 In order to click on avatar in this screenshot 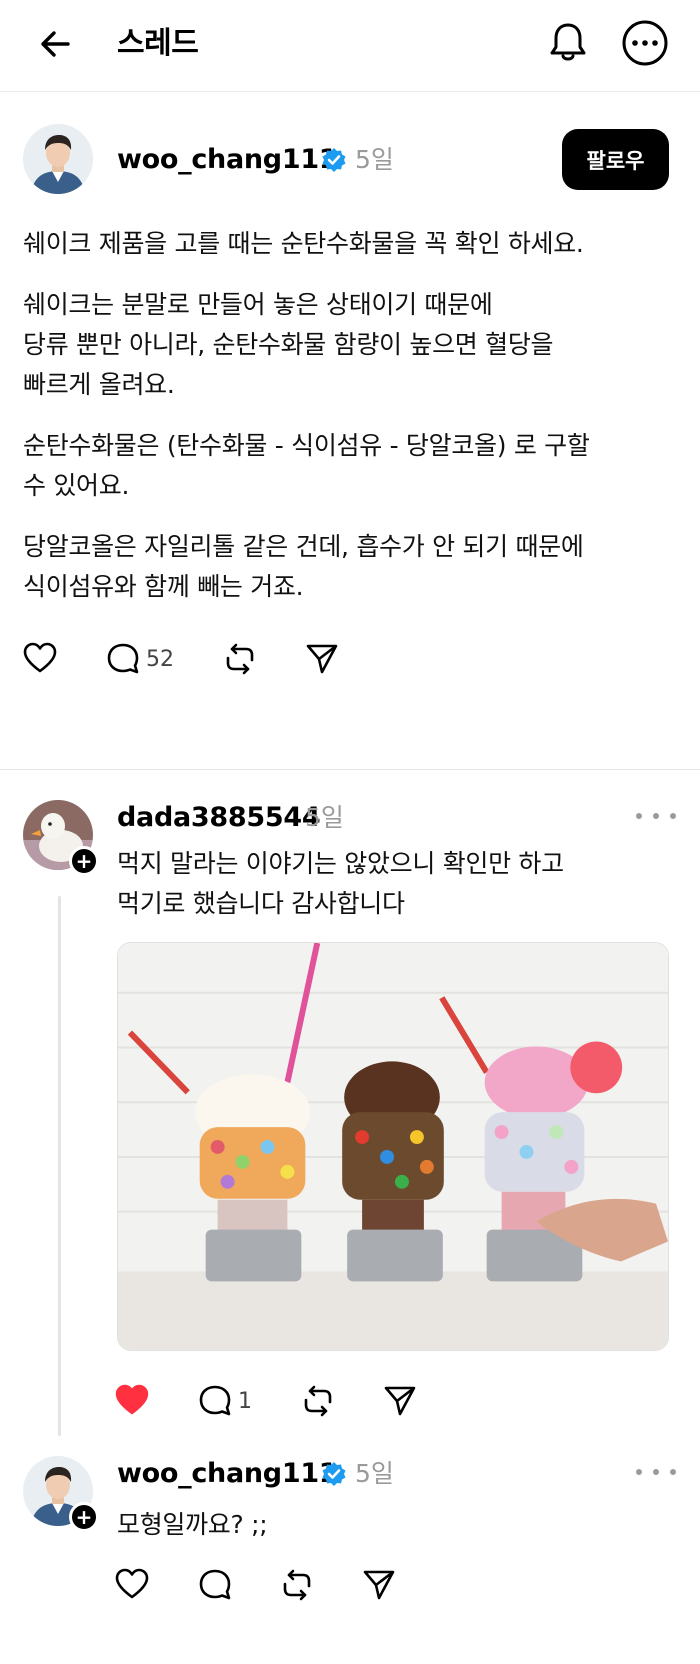, I will do `click(58, 159)`.